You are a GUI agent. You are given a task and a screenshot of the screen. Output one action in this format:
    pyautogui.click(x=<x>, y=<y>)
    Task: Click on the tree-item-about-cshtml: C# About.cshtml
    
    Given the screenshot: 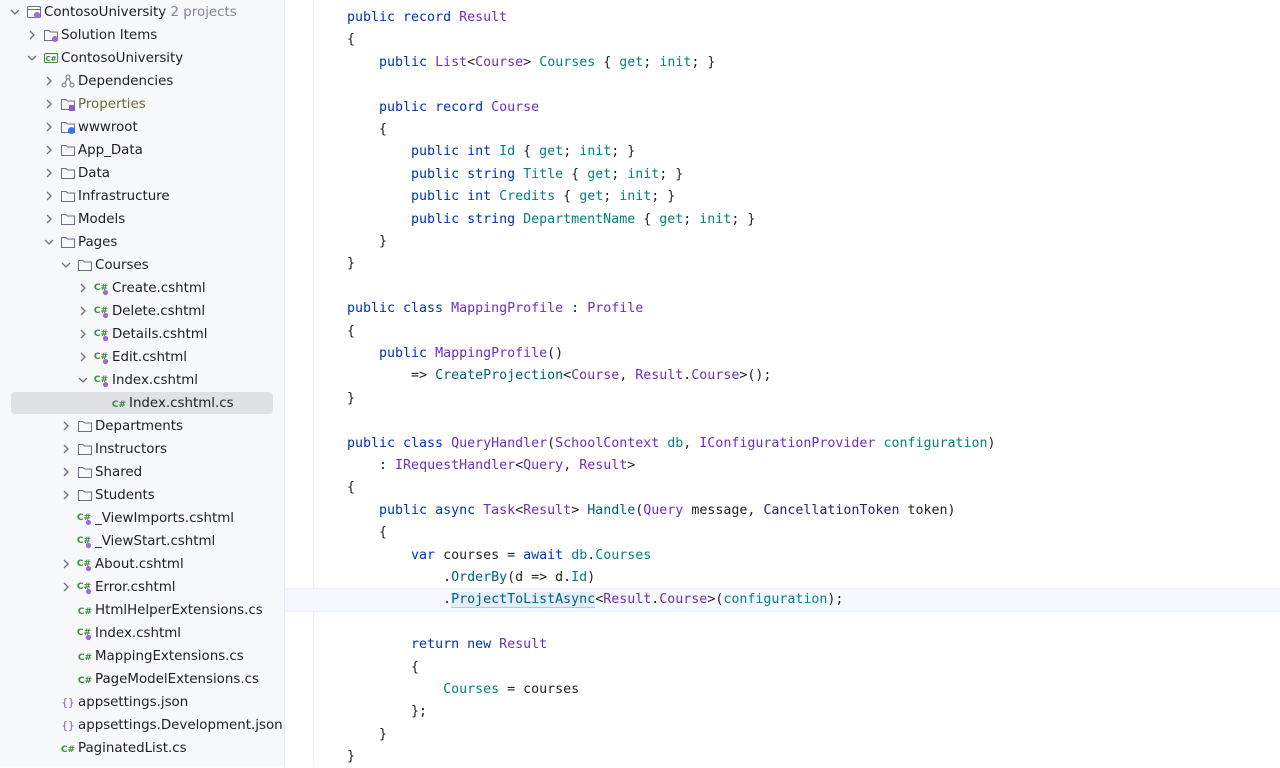 What is the action you would take?
    pyautogui.click(x=142, y=564)
    